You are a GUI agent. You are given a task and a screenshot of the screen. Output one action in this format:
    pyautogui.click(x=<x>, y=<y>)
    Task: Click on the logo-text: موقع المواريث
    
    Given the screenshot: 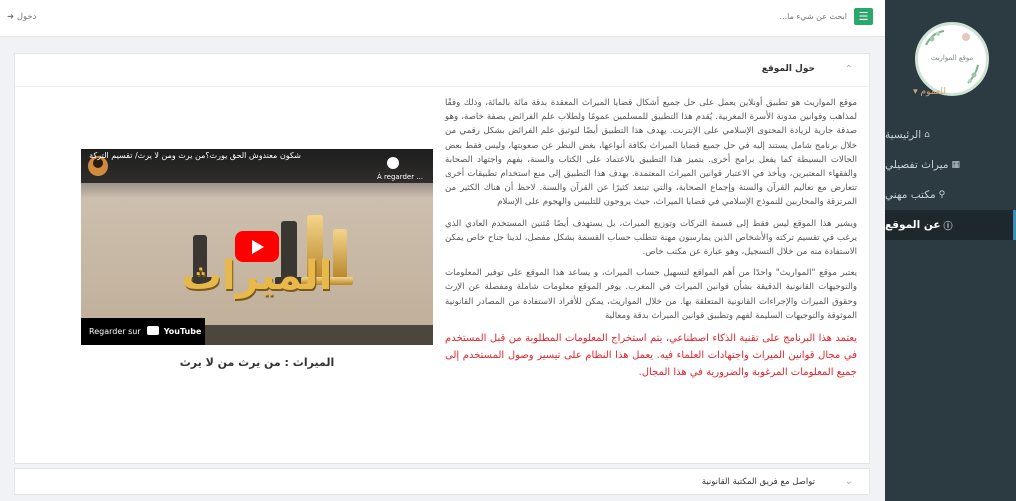 What is the action you would take?
    pyautogui.click(x=952, y=58)
    